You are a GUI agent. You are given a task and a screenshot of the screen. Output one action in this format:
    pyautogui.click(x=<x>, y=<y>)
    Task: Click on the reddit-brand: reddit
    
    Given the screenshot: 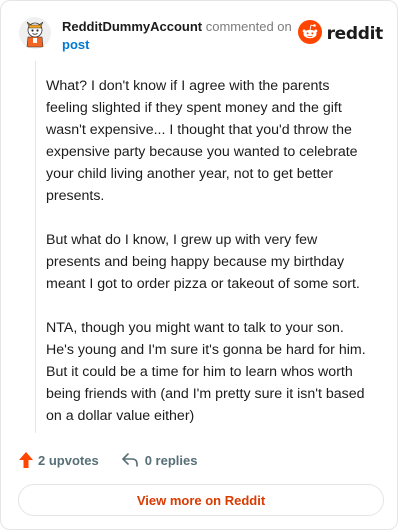 What is the action you would take?
    pyautogui.click(x=340, y=34)
    